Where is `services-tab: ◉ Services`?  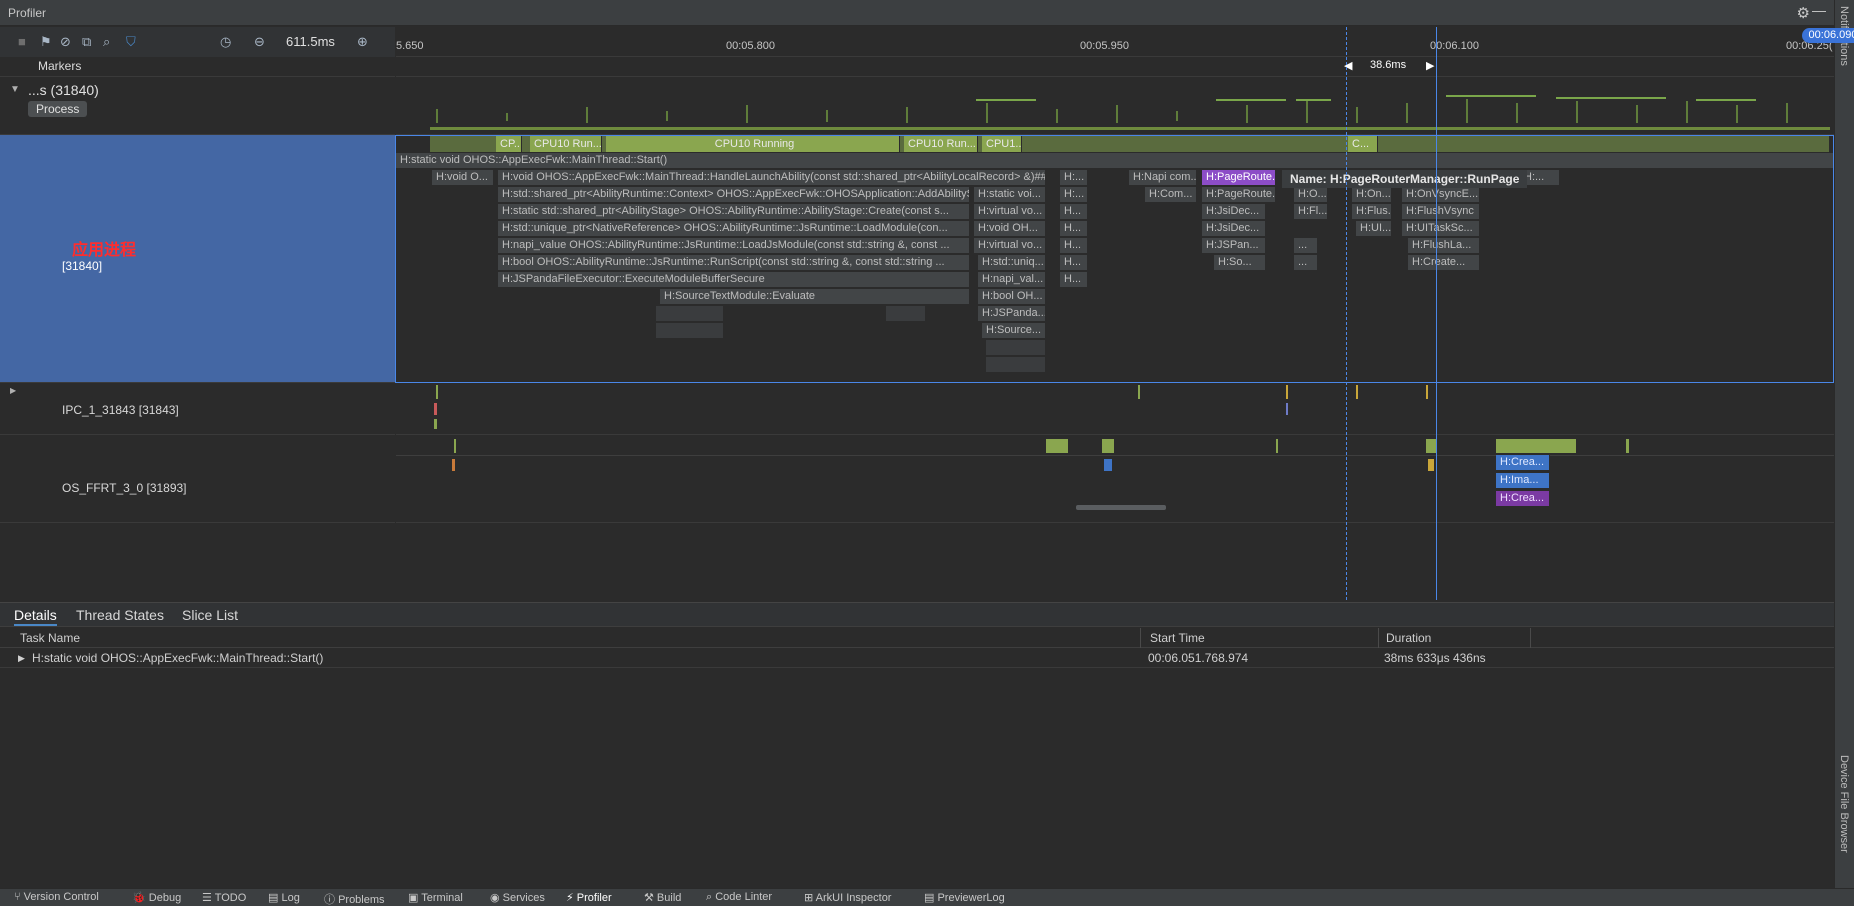
services-tab: ◉ Services is located at coordinates (517, 897).